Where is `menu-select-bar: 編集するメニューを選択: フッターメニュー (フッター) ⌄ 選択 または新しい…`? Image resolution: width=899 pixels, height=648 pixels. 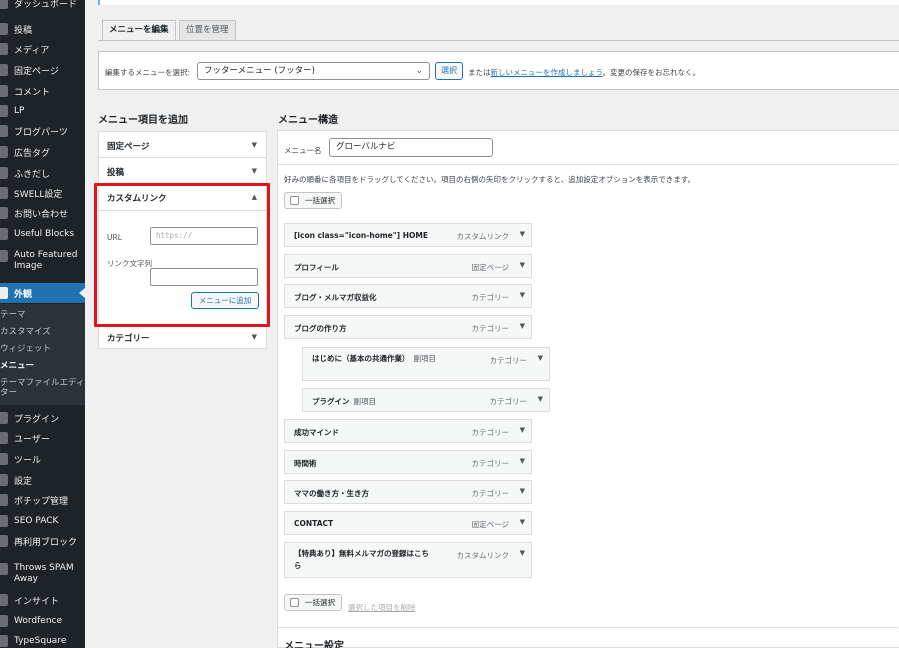 menu-select-bar: 編集するメニューを選択: フッターメニュー (フッター) ⌄ 選択 または新しい… is located at coordinates (498, 70).